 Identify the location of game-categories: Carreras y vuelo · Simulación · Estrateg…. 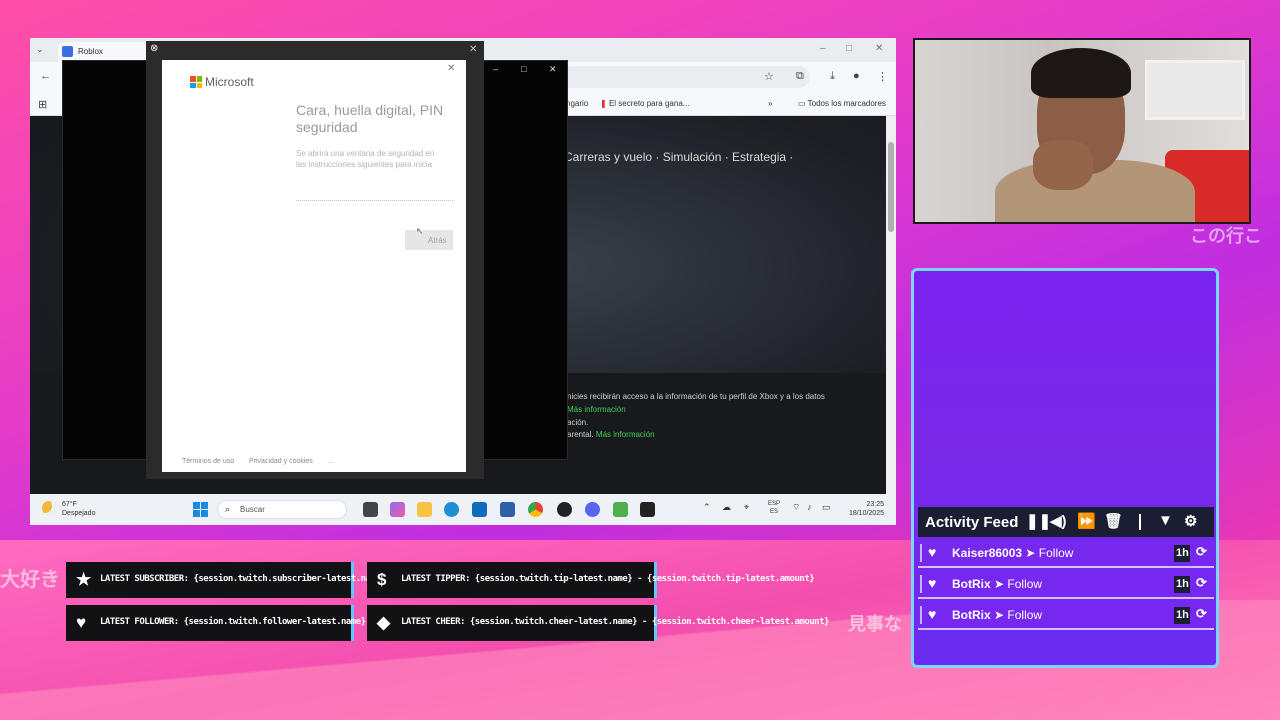
(678, 157).